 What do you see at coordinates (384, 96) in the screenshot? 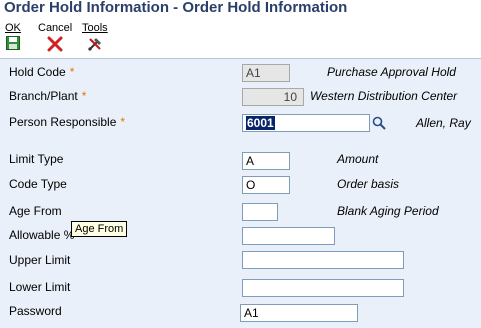
I see `branch-plant-description: Western Distribution Center` at bounding box center [384, 96].